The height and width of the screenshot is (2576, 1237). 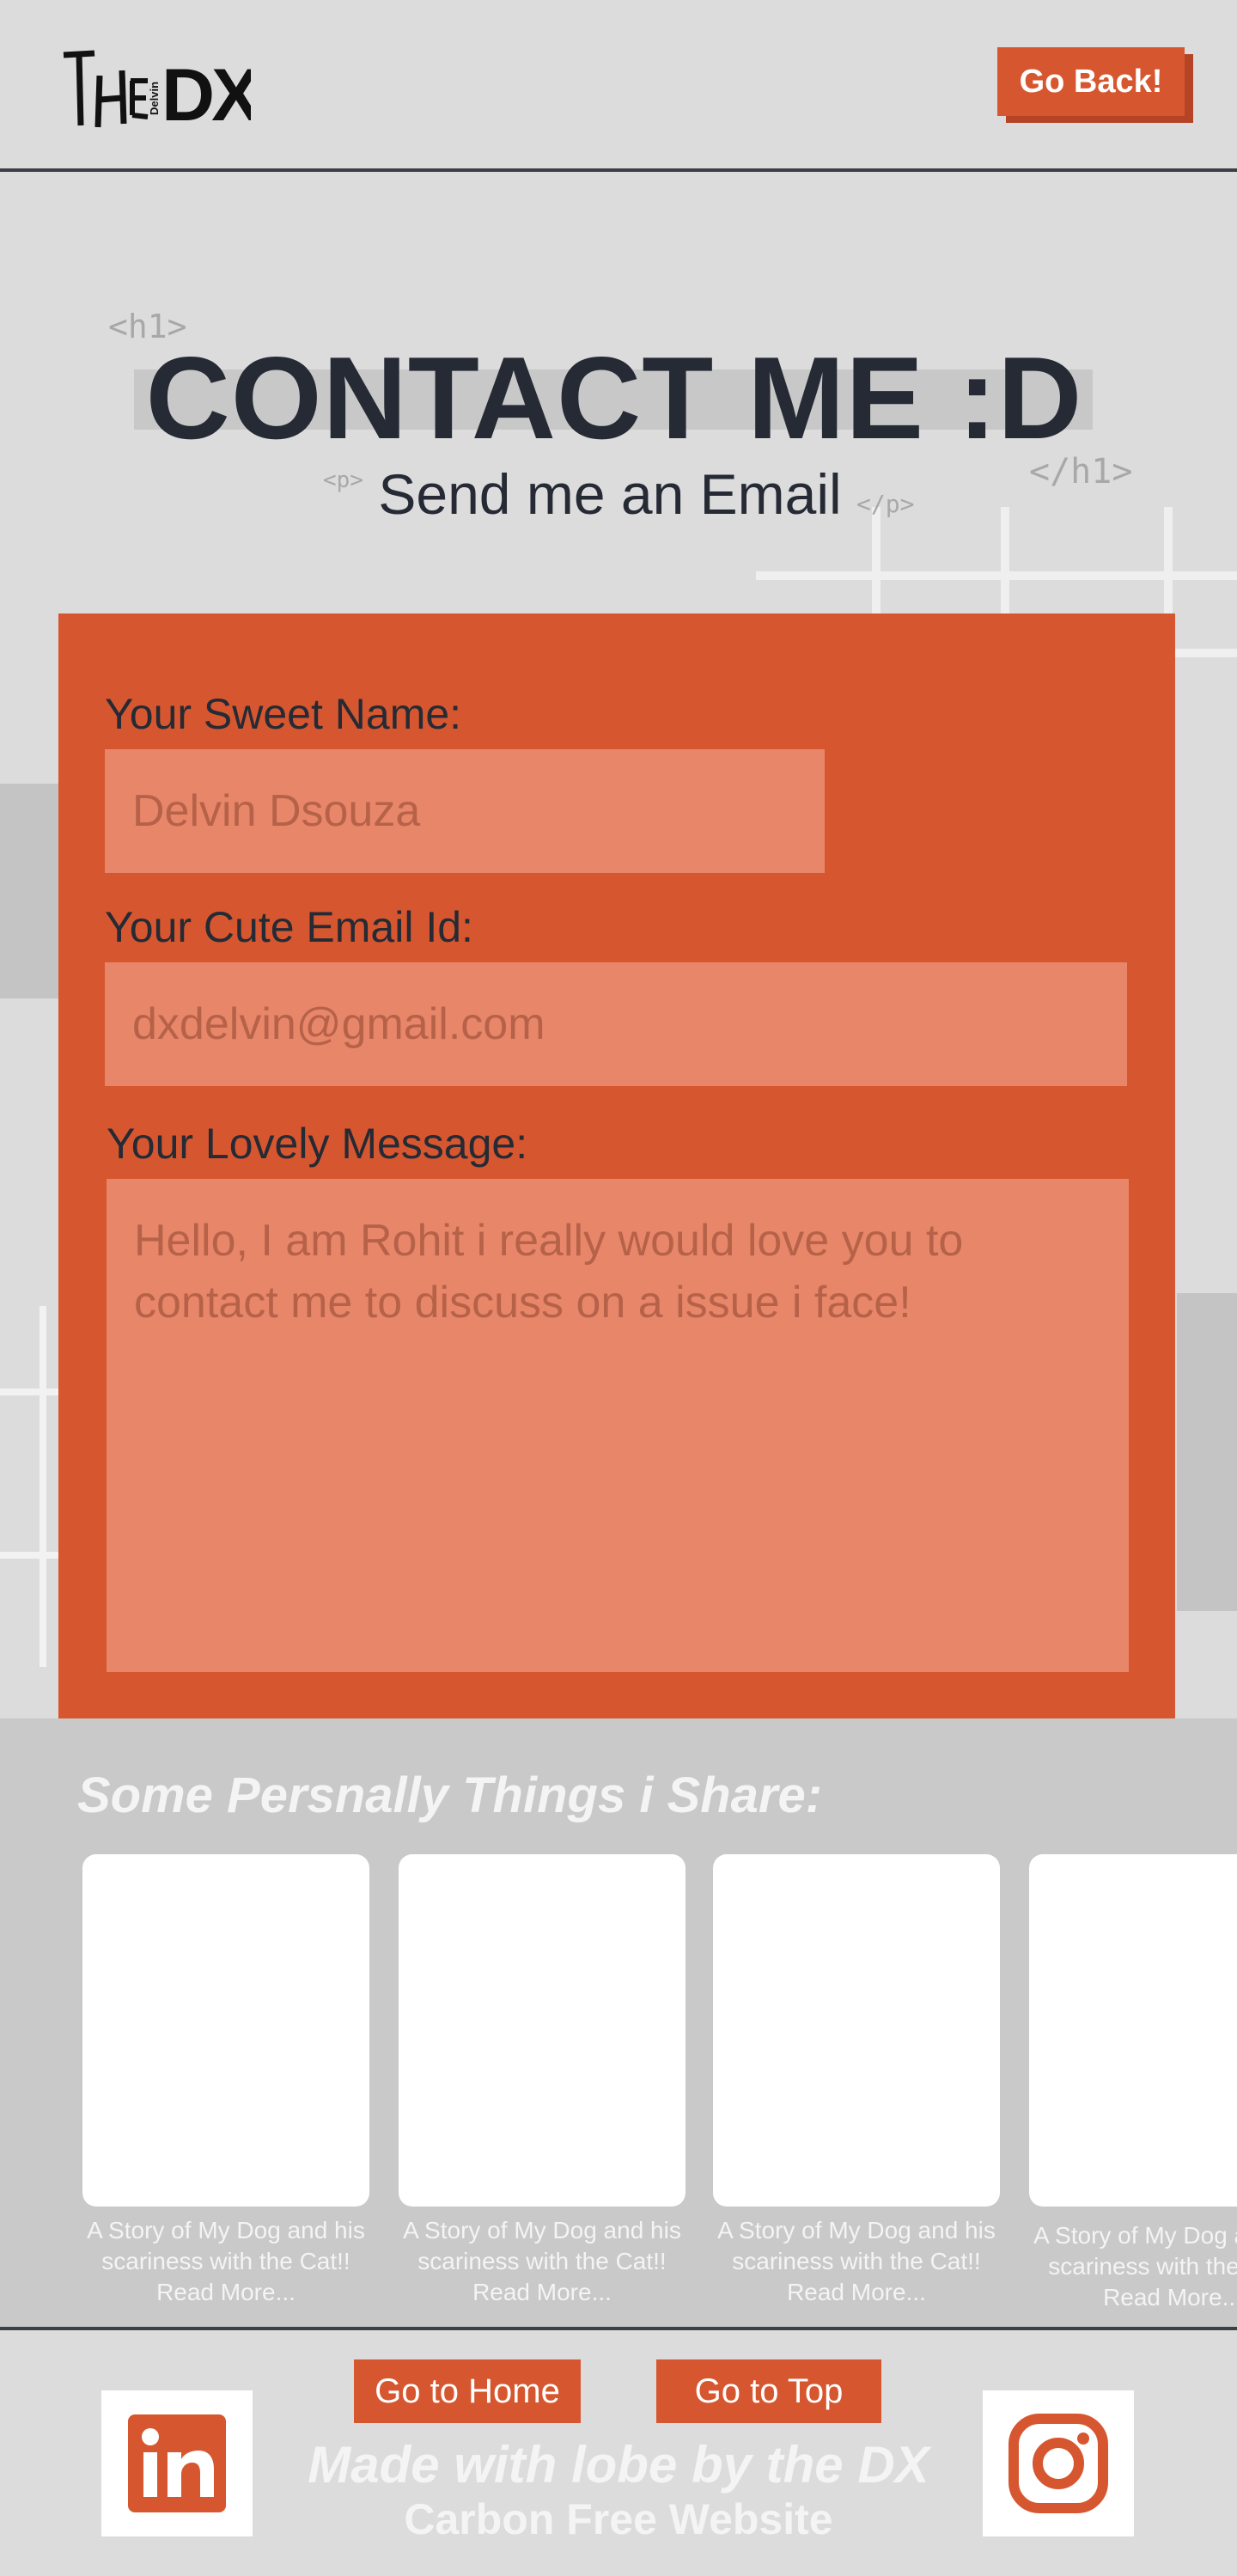 I want to click on instagram-icon, so click(x=1058, y=2463).